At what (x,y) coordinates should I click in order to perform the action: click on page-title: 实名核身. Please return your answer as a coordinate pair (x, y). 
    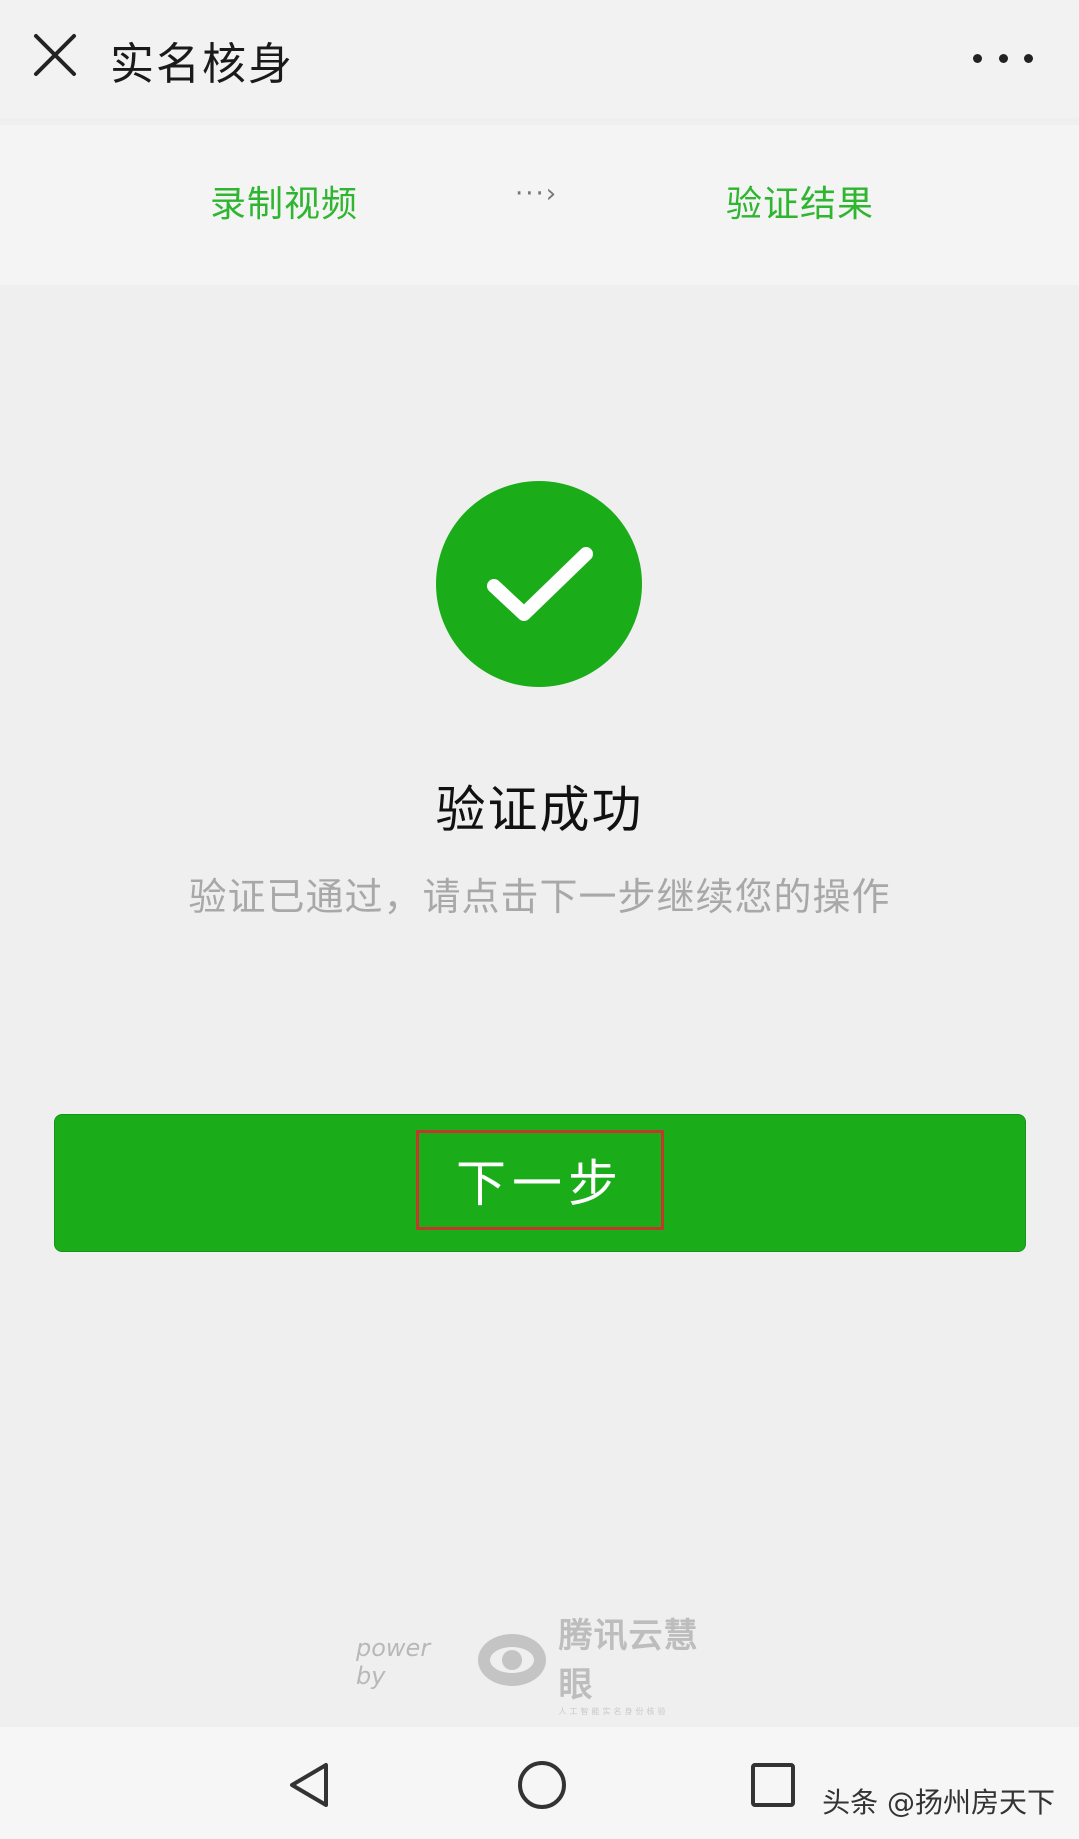
    Looking at the image, I should click on (202, 64).